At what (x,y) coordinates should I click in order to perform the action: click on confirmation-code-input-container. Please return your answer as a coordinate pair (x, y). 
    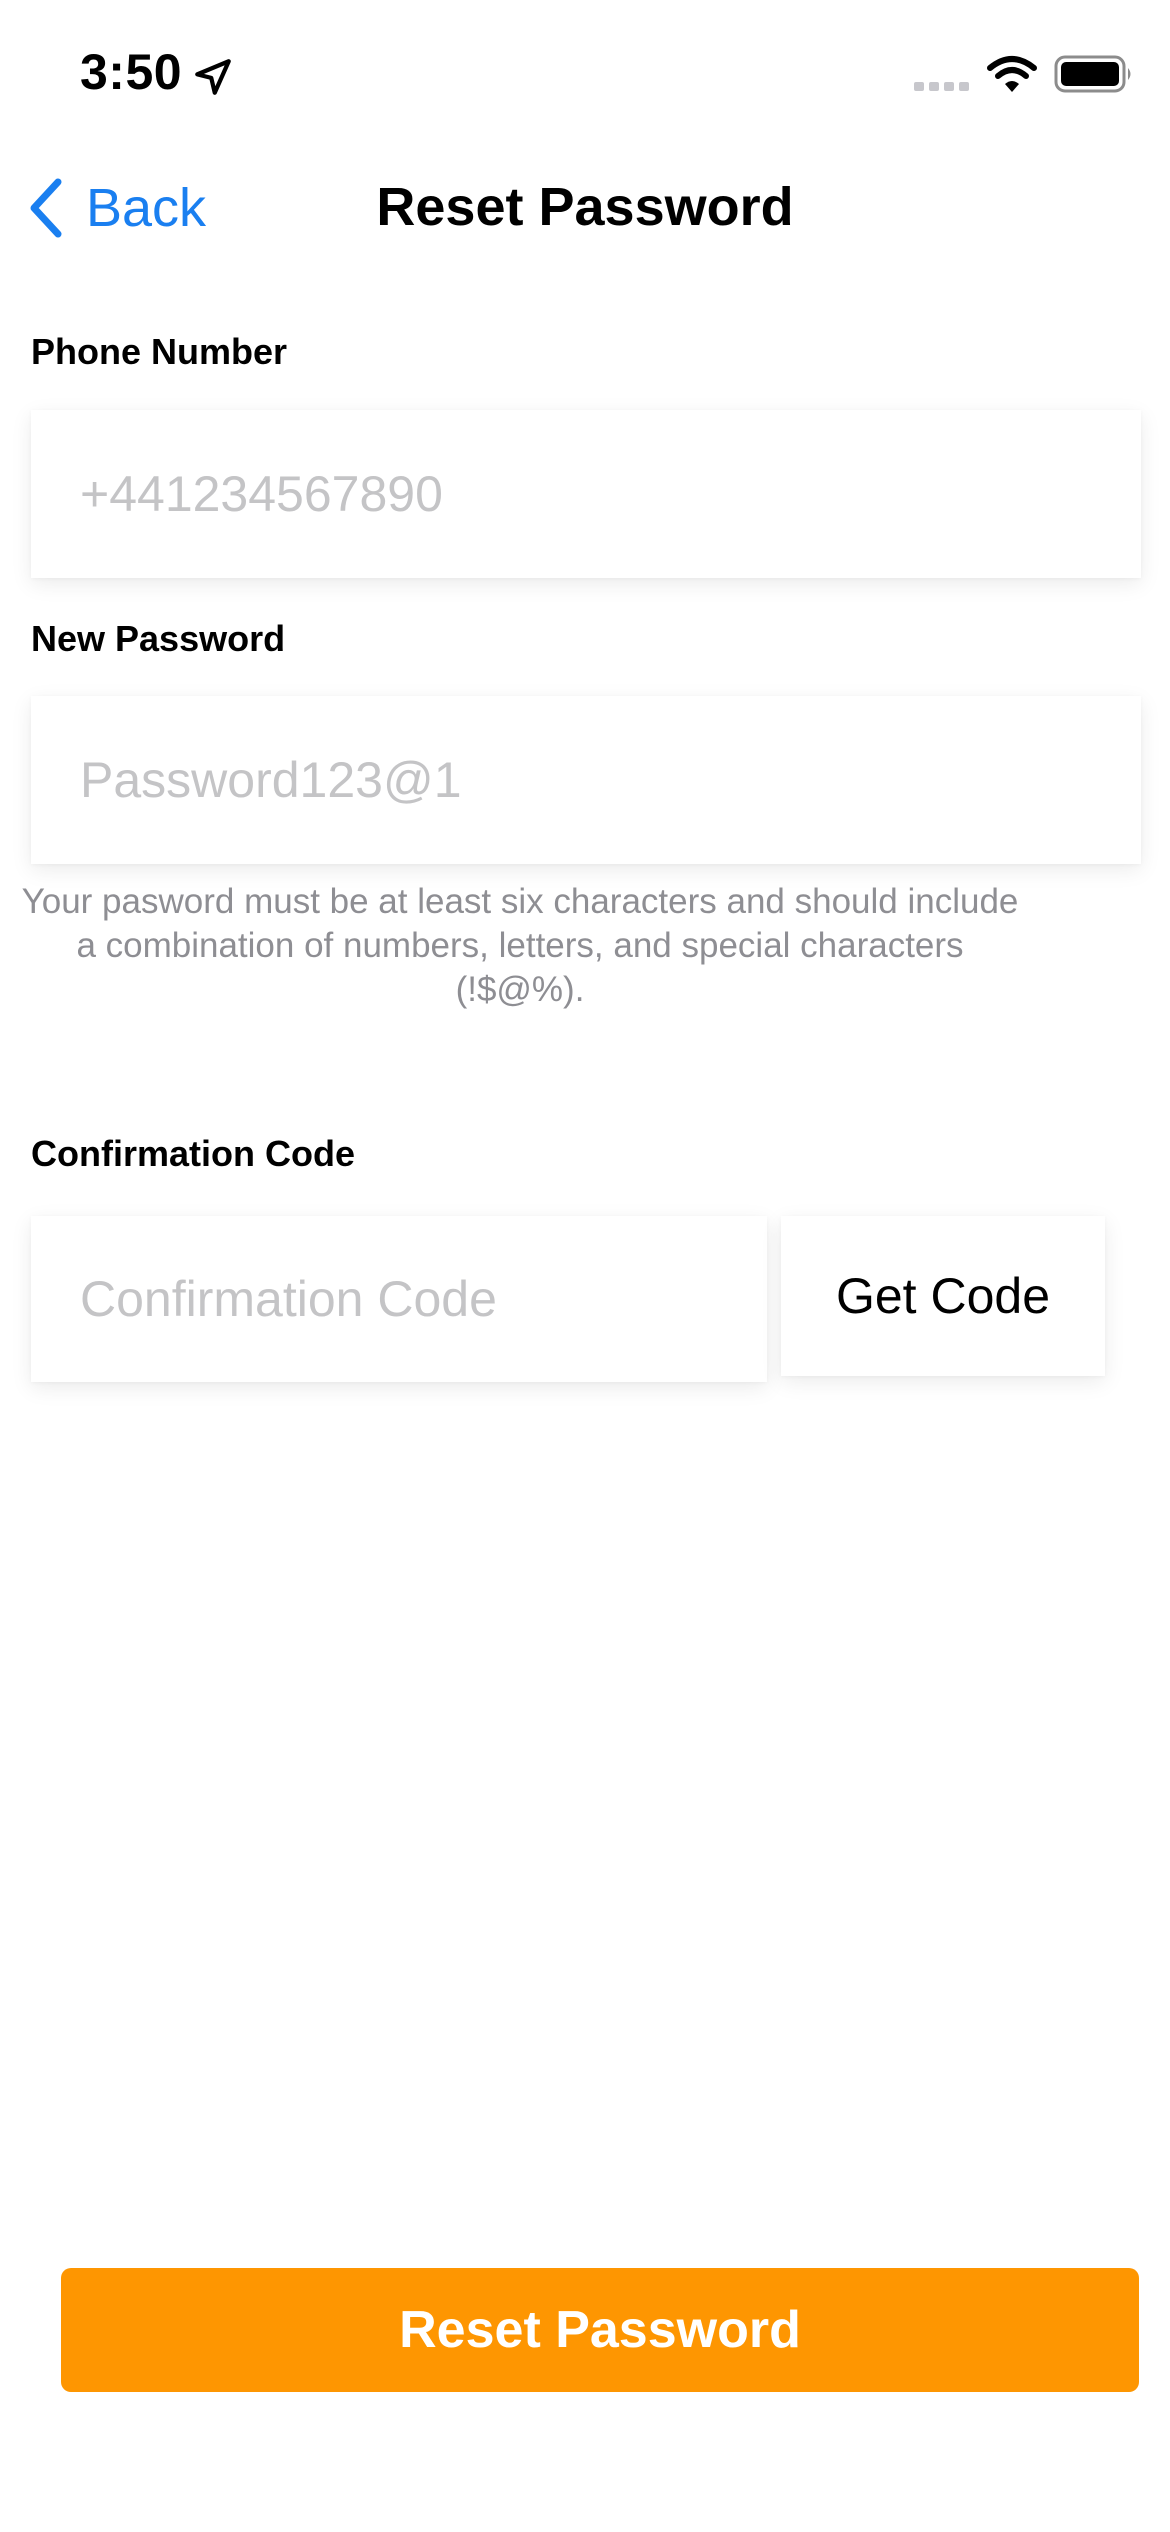
    Looking at the image, I should click on (399, 1299).